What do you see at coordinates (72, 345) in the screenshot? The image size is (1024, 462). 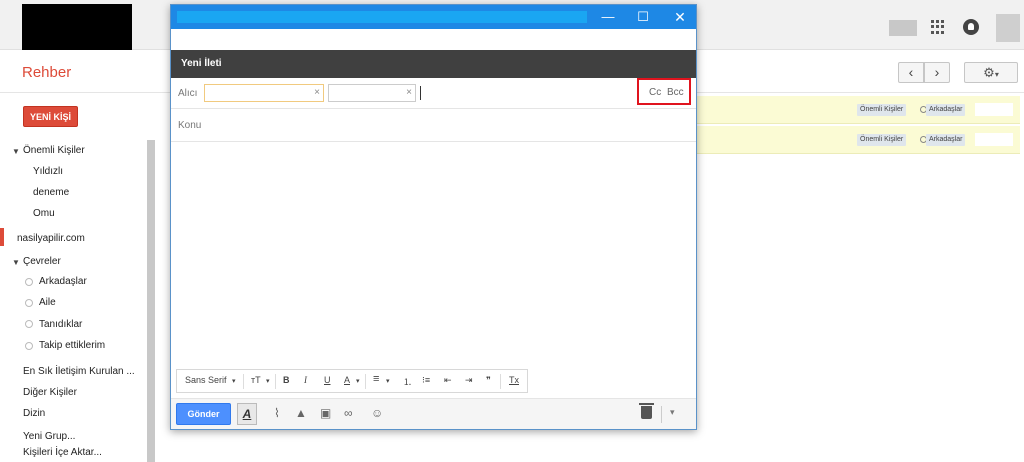 I see `sidebar-item-following: Takip ettiklerim` at bounding box center [72, 345].